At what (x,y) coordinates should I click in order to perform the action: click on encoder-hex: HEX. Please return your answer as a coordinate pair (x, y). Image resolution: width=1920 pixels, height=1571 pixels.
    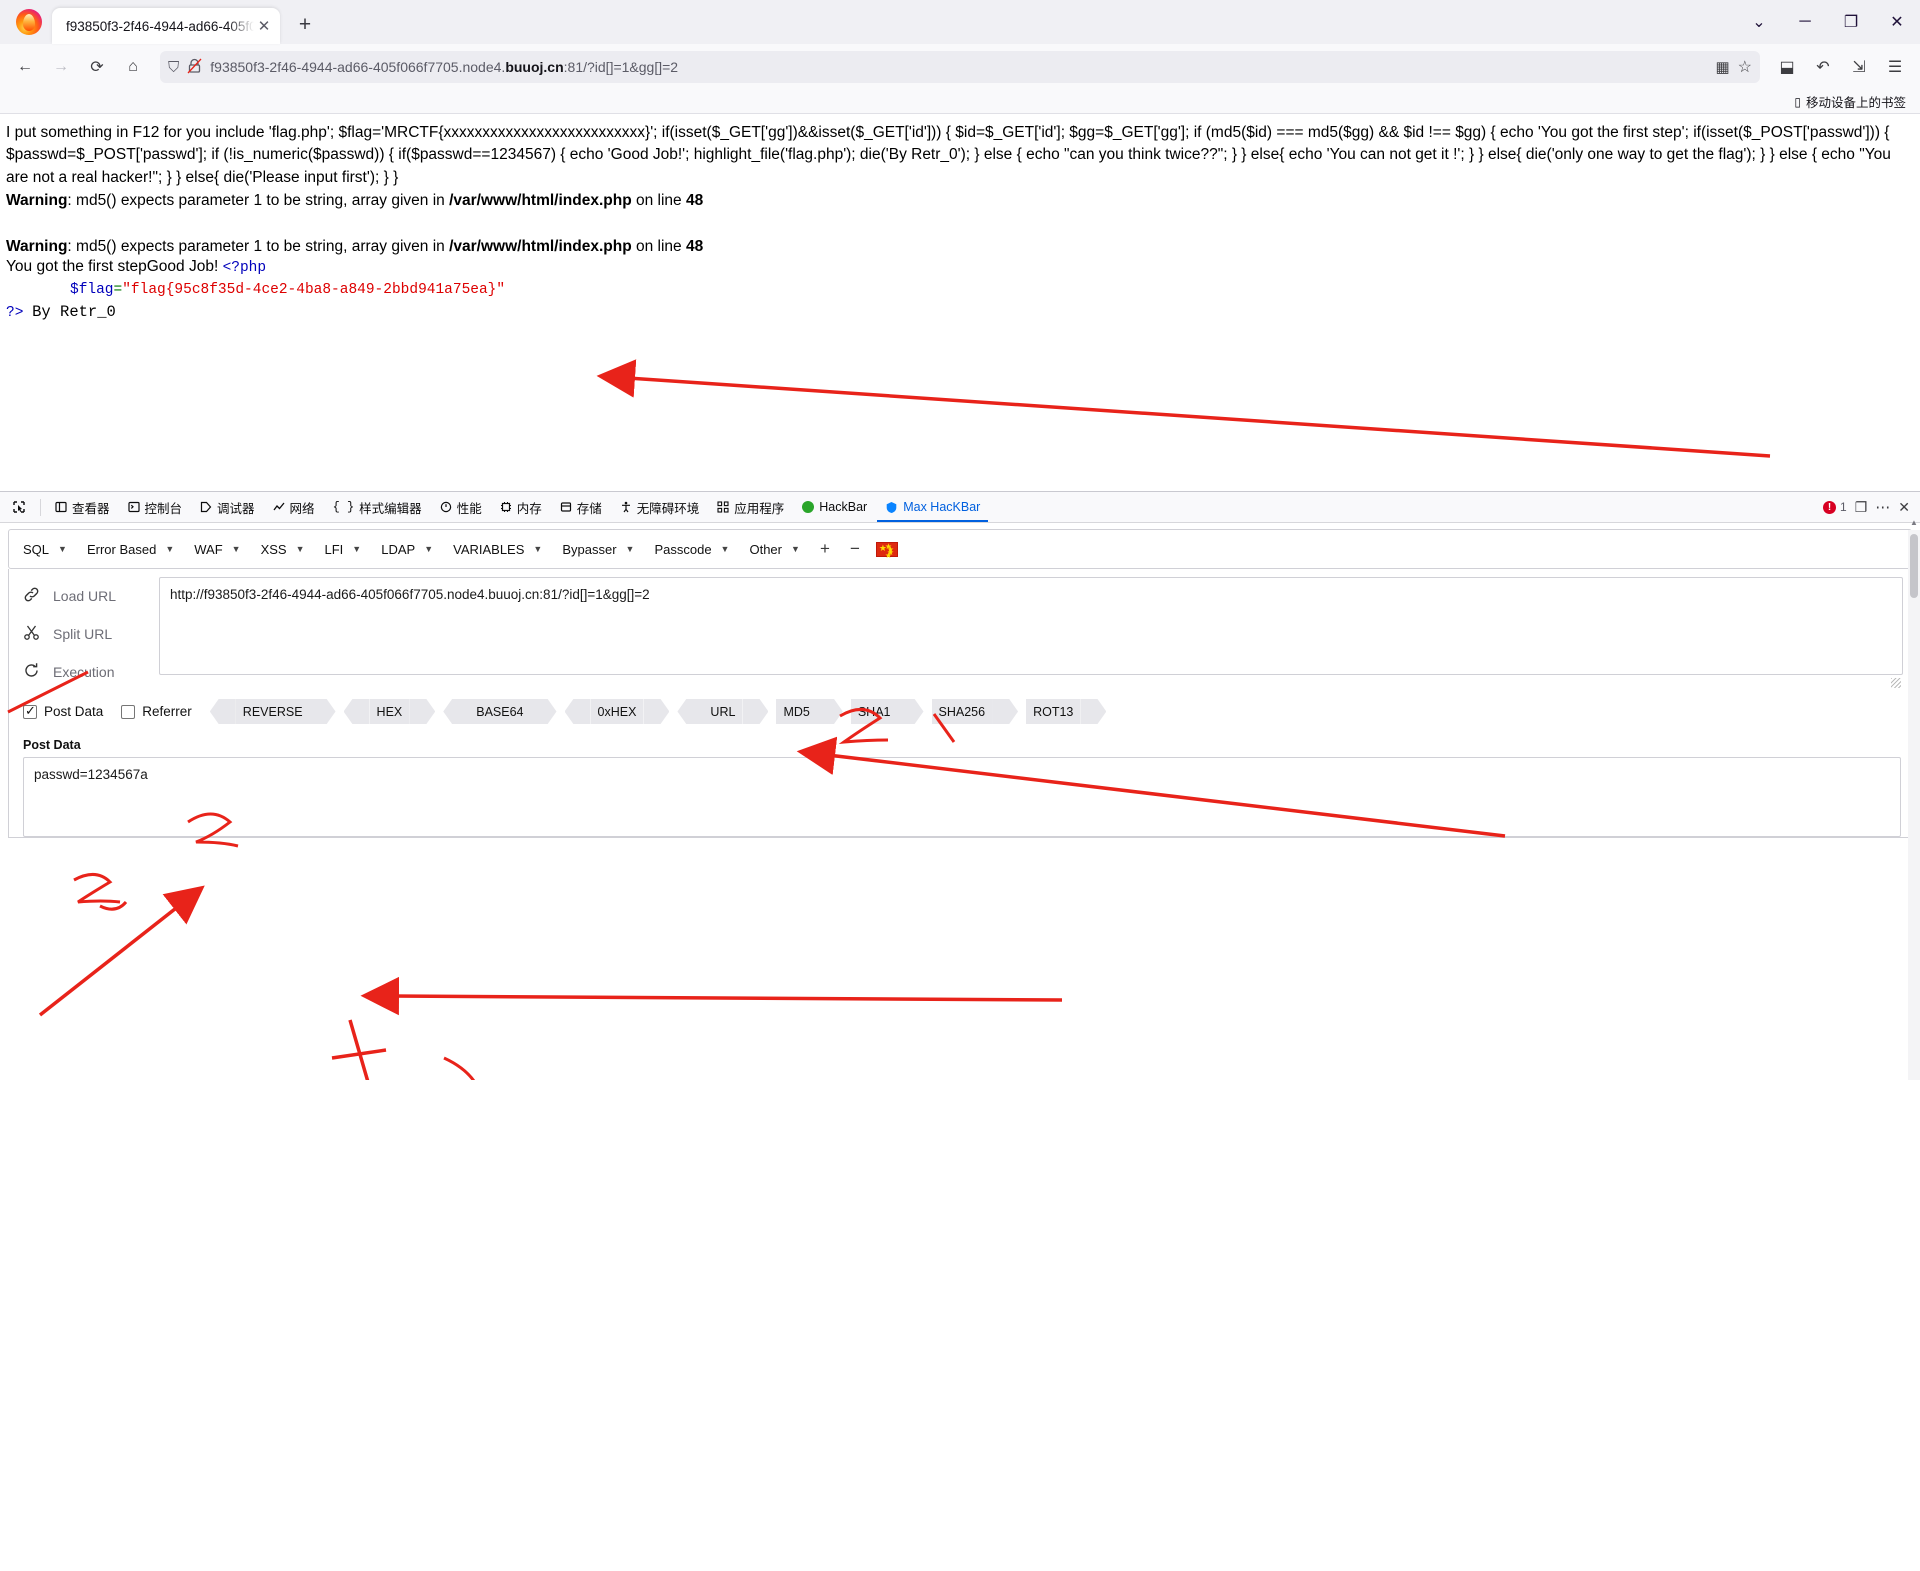
    Looking at the image, I should click on (389, 711).